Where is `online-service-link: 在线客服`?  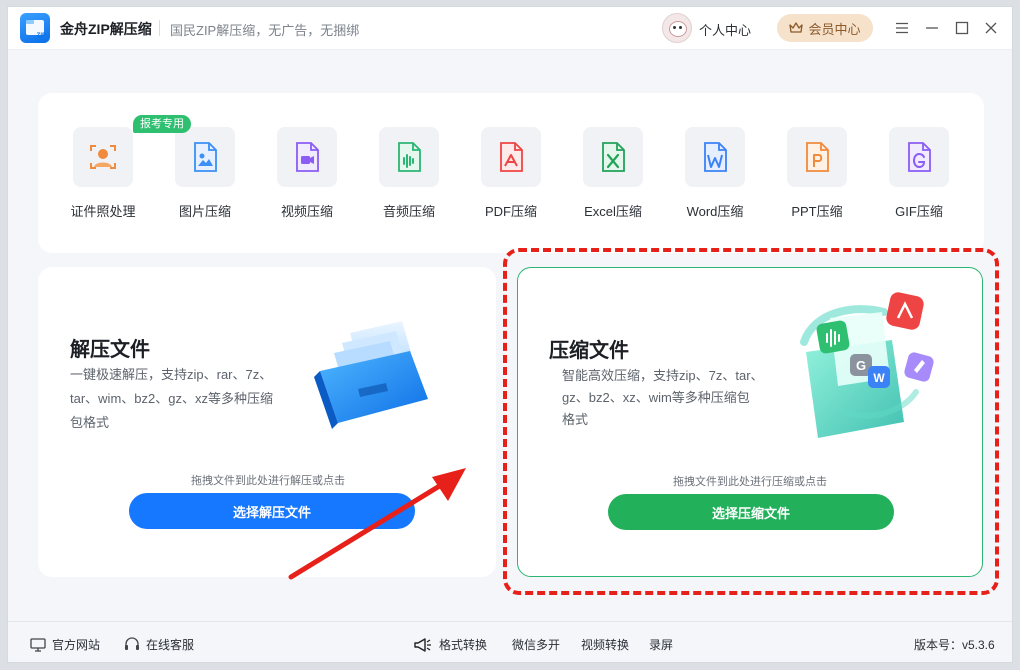
online-service-link: 在线客服 is located at coordinates (159, 644).